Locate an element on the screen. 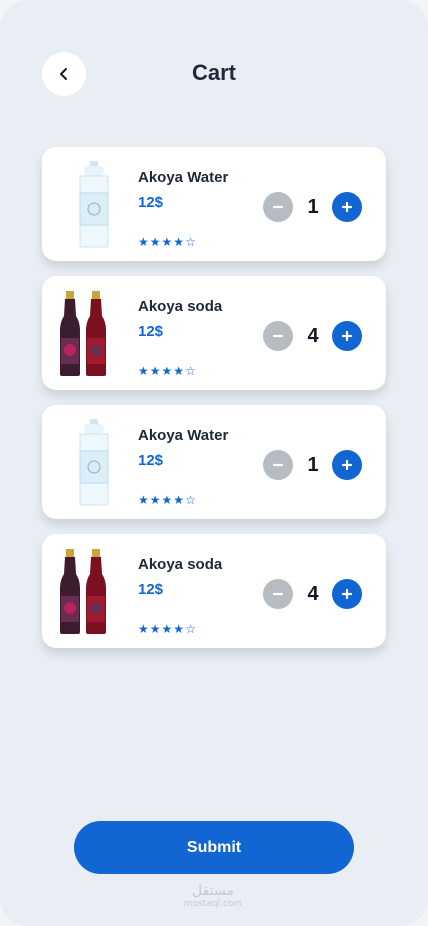 This screenshot has width=428, height=926. watermark: مستقل mostaql.com is located at coordinates (213, 895).